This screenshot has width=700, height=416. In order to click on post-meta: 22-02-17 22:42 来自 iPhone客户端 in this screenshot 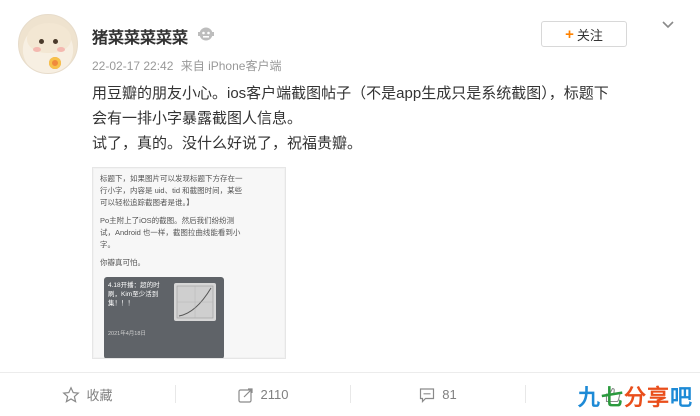, I will do `click(186, 65)`.